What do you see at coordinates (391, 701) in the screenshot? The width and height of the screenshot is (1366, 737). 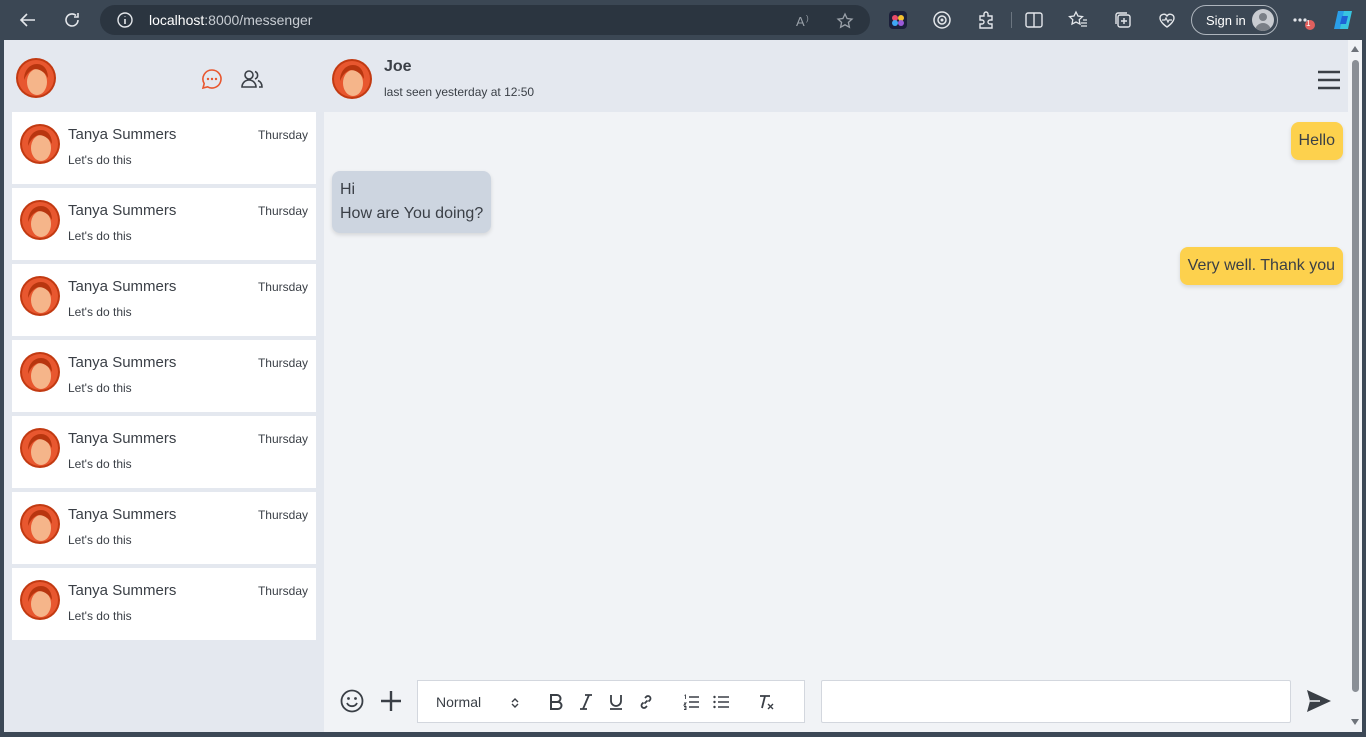 I see `attach-plus-icon` at bounding box center [391, 701].